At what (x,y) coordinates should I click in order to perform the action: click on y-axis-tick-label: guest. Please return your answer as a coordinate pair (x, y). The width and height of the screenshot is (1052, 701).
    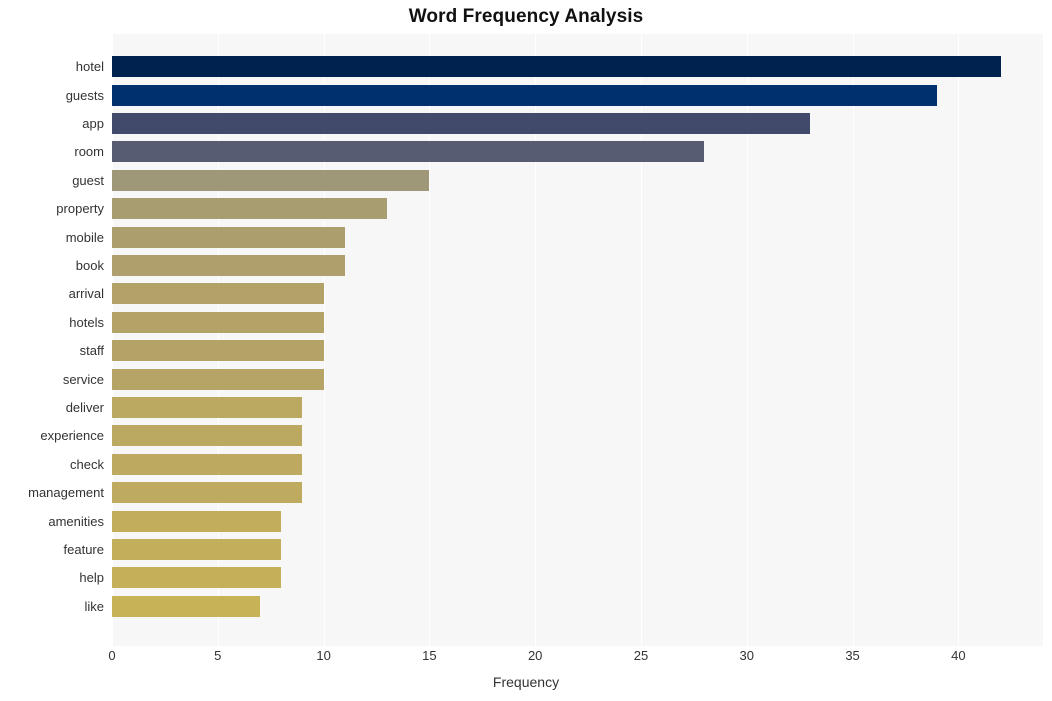
    Looking at the image, I should click on (88, 180).